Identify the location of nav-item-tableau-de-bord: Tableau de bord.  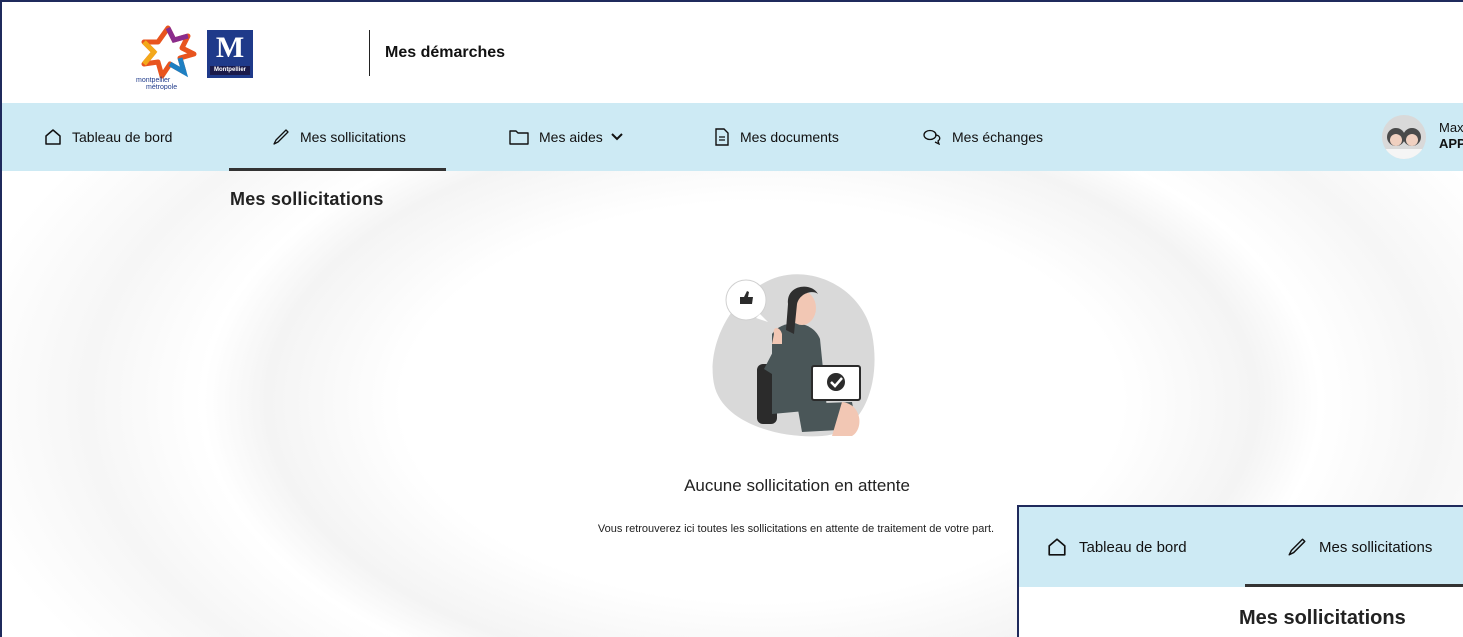
(108, 137).